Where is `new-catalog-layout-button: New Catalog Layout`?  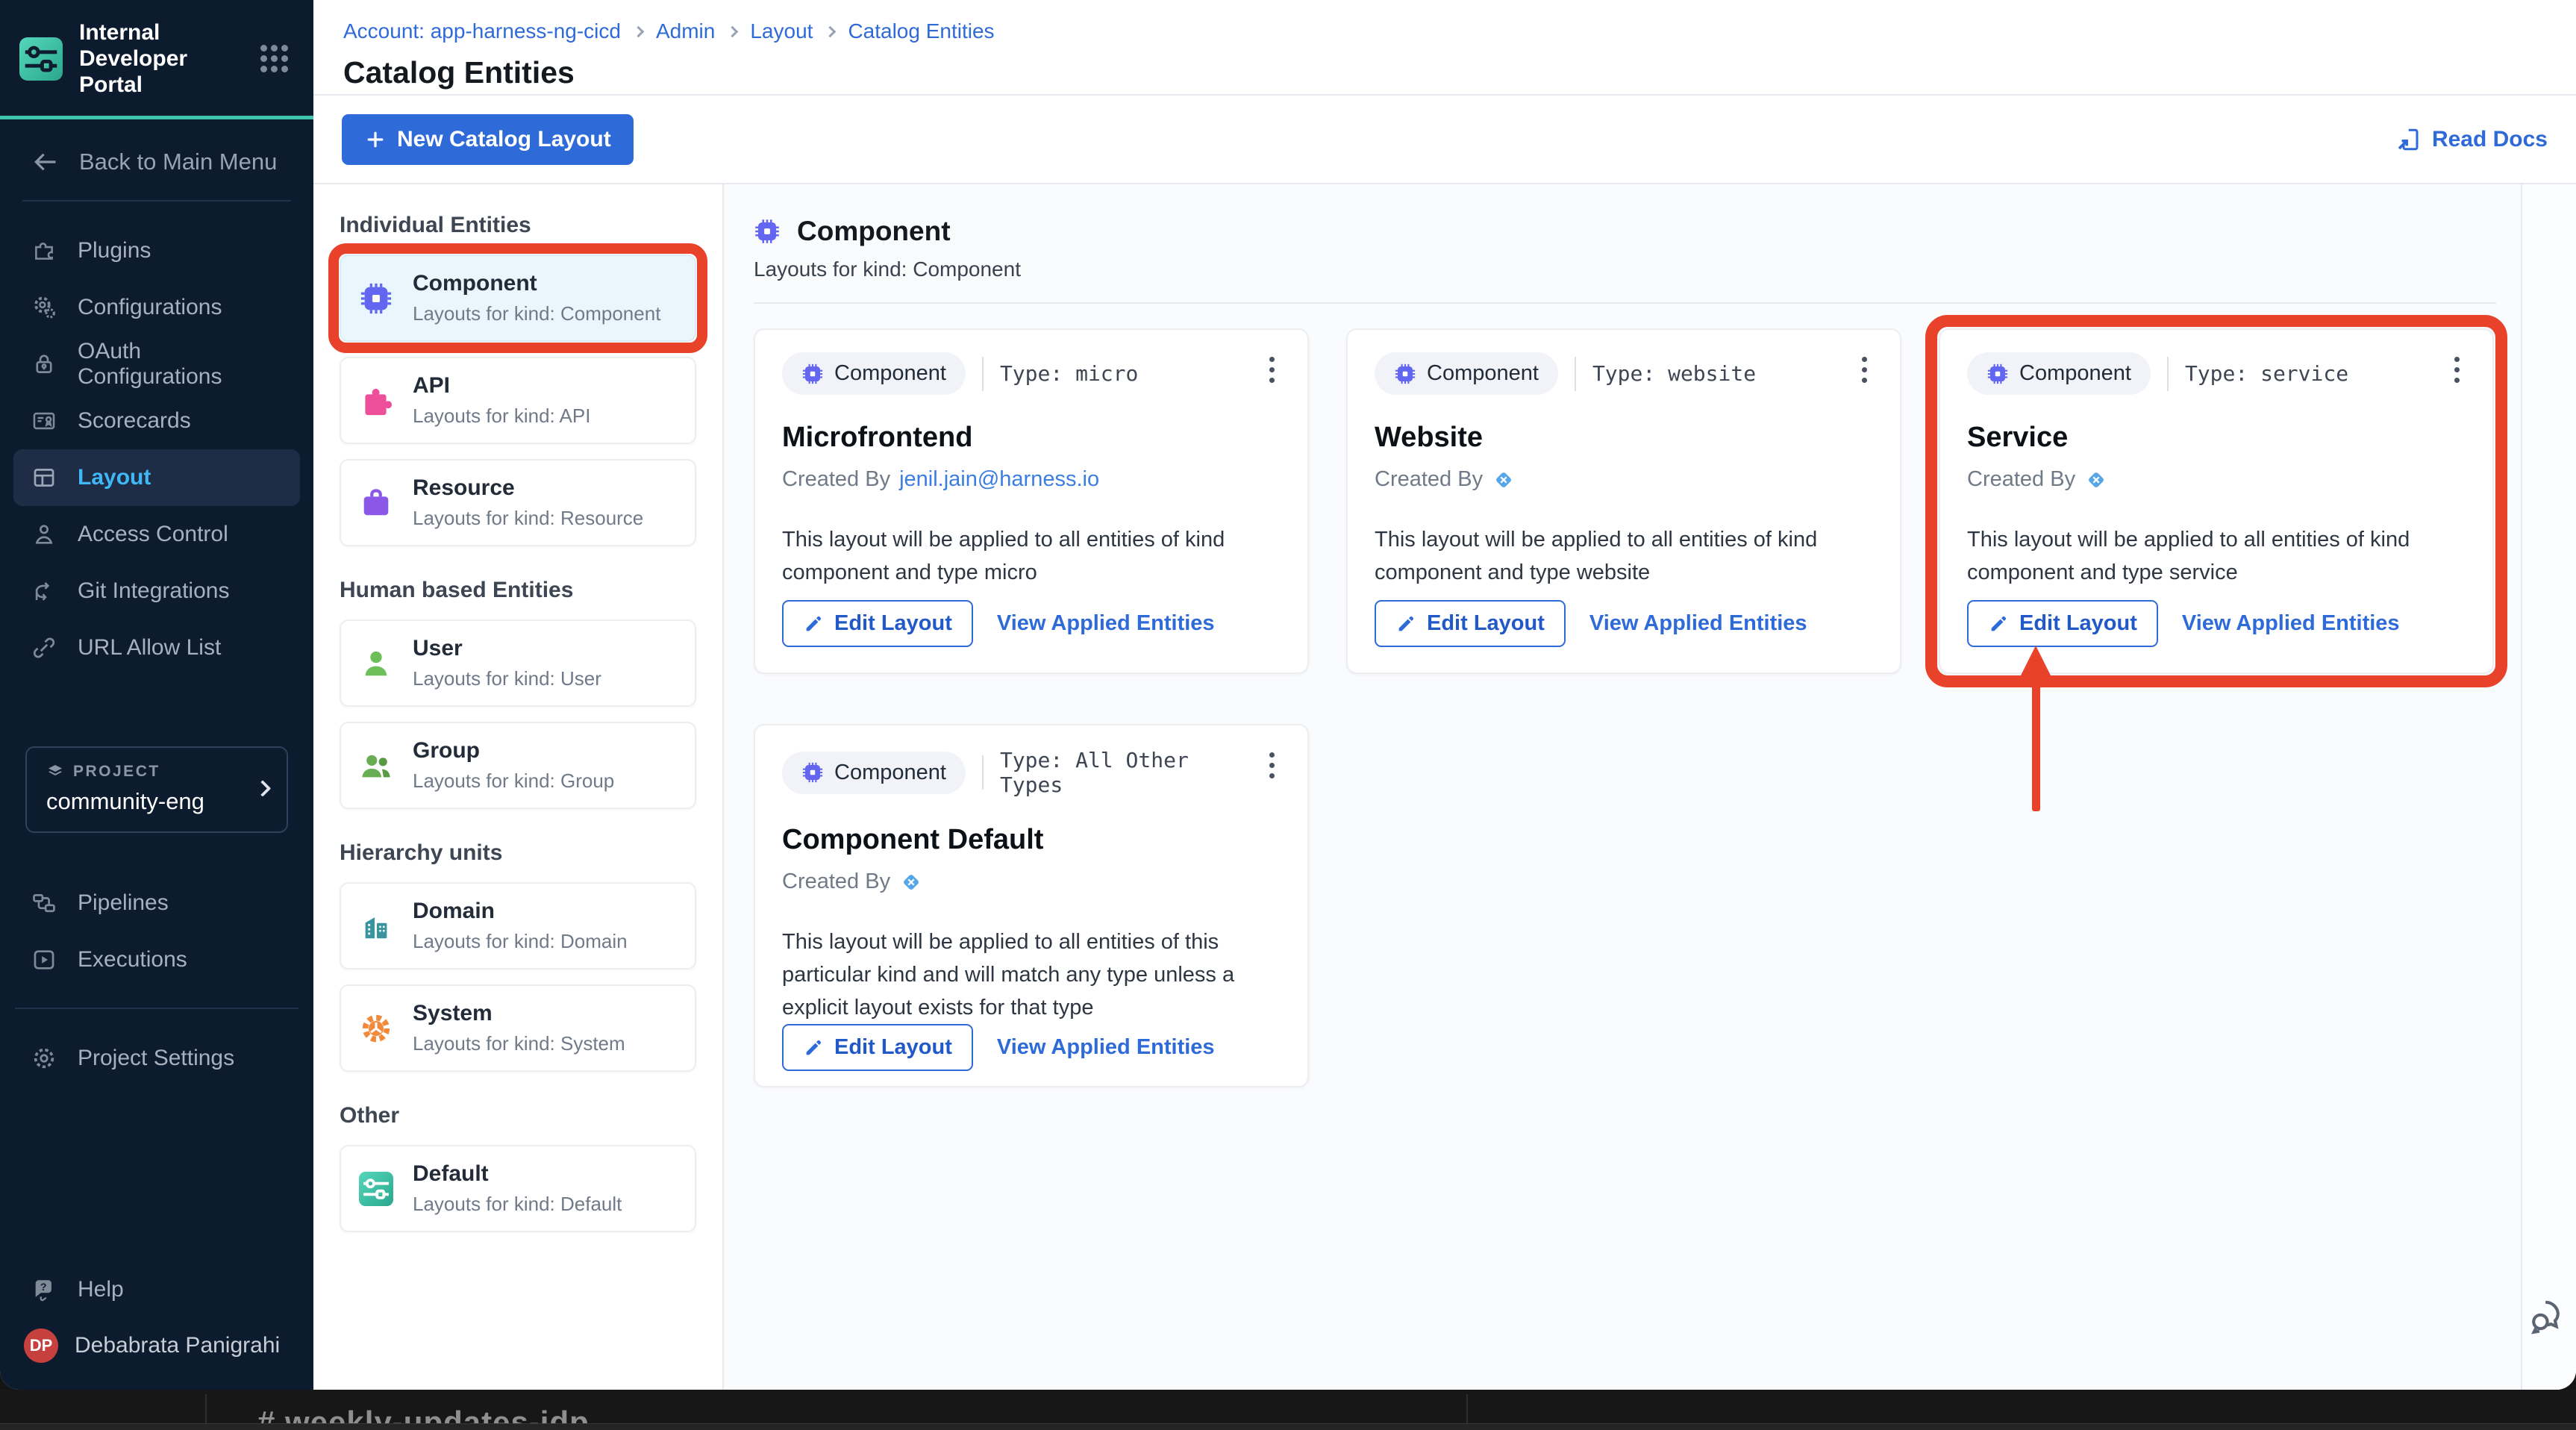
new-catalog-layout-button: New Catalog Layout is located at coordinates (488, 139).